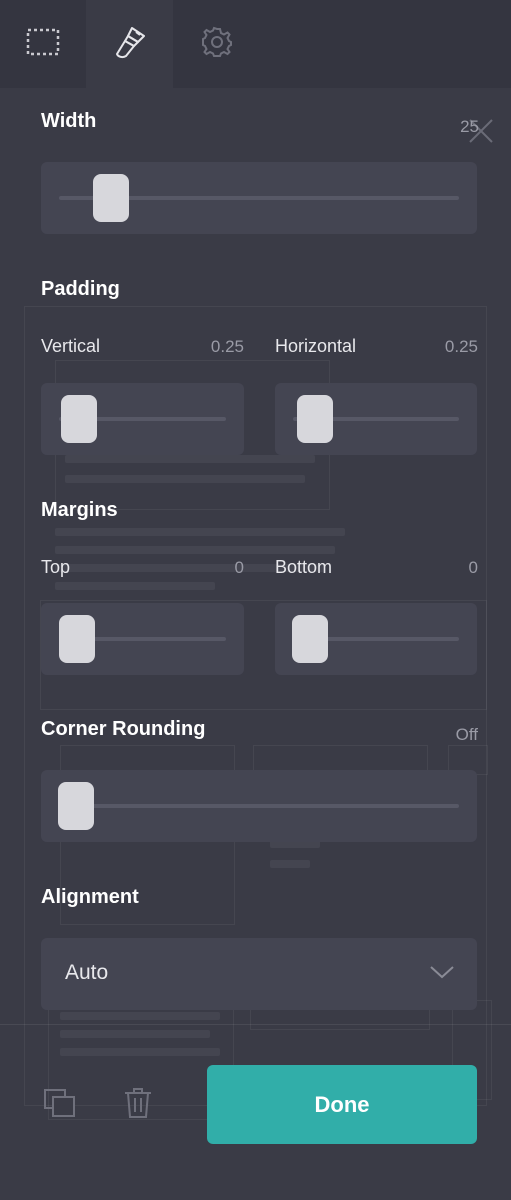 This screenshot has height=1200, width=511. I want to click on margins-top-label: Top, so click(56, 567).